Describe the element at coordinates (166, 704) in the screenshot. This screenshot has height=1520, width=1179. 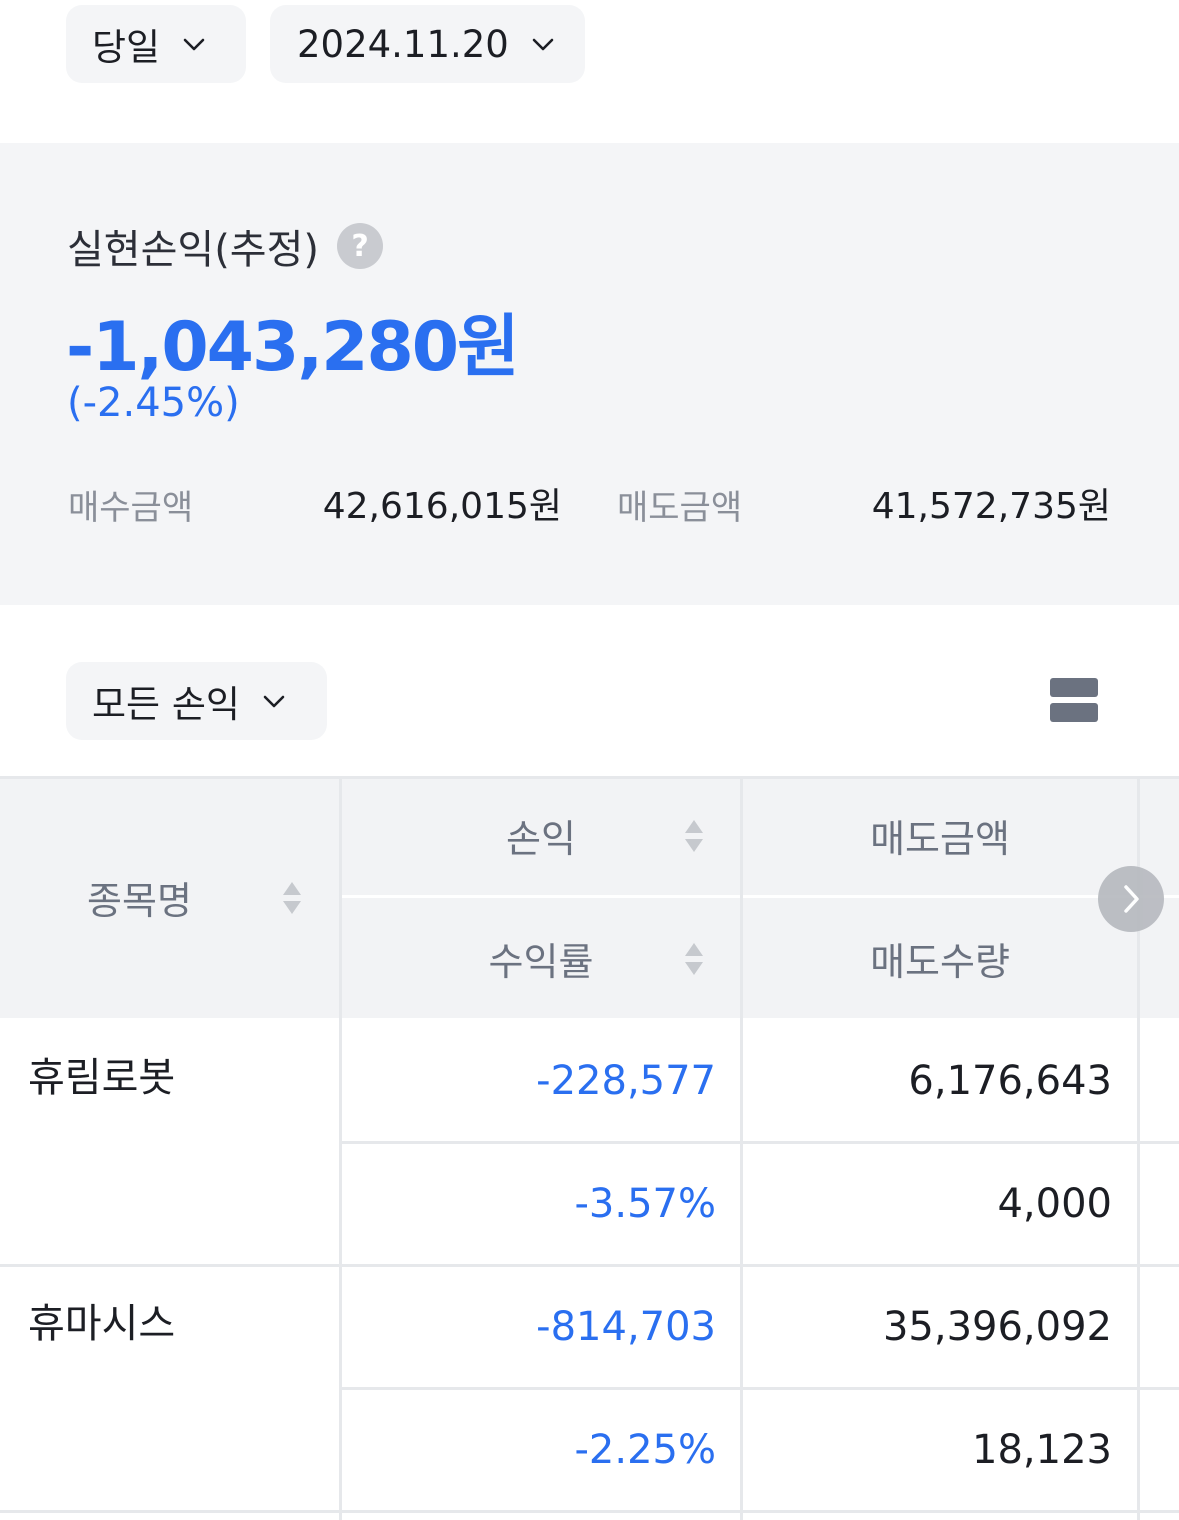
I see `profit-filter-label: 모든 손익` at that location.